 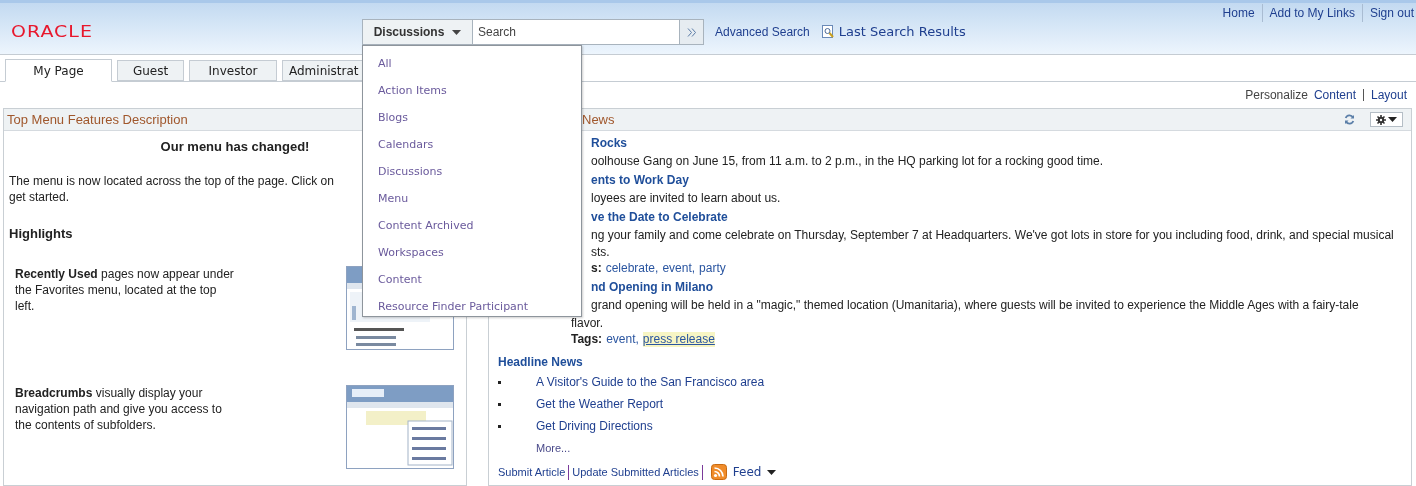 I want to click on intro-text: get started., so click(x=39, y=196).